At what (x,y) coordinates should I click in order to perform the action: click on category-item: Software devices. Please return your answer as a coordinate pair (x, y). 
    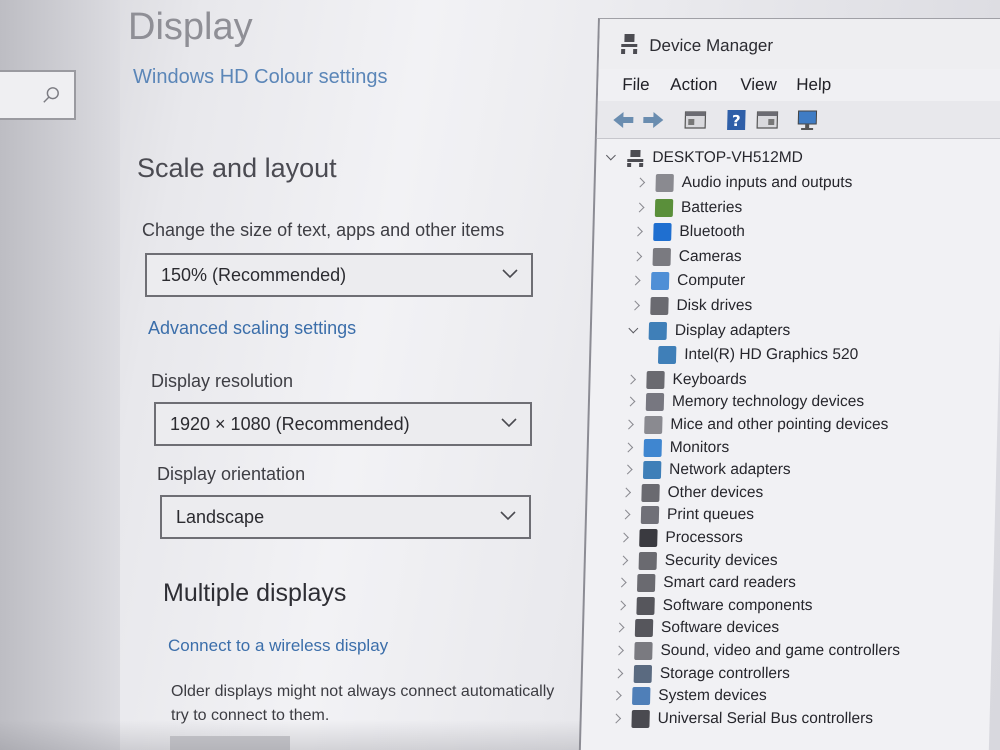
    Looking at the image, I should click on (696, 628).